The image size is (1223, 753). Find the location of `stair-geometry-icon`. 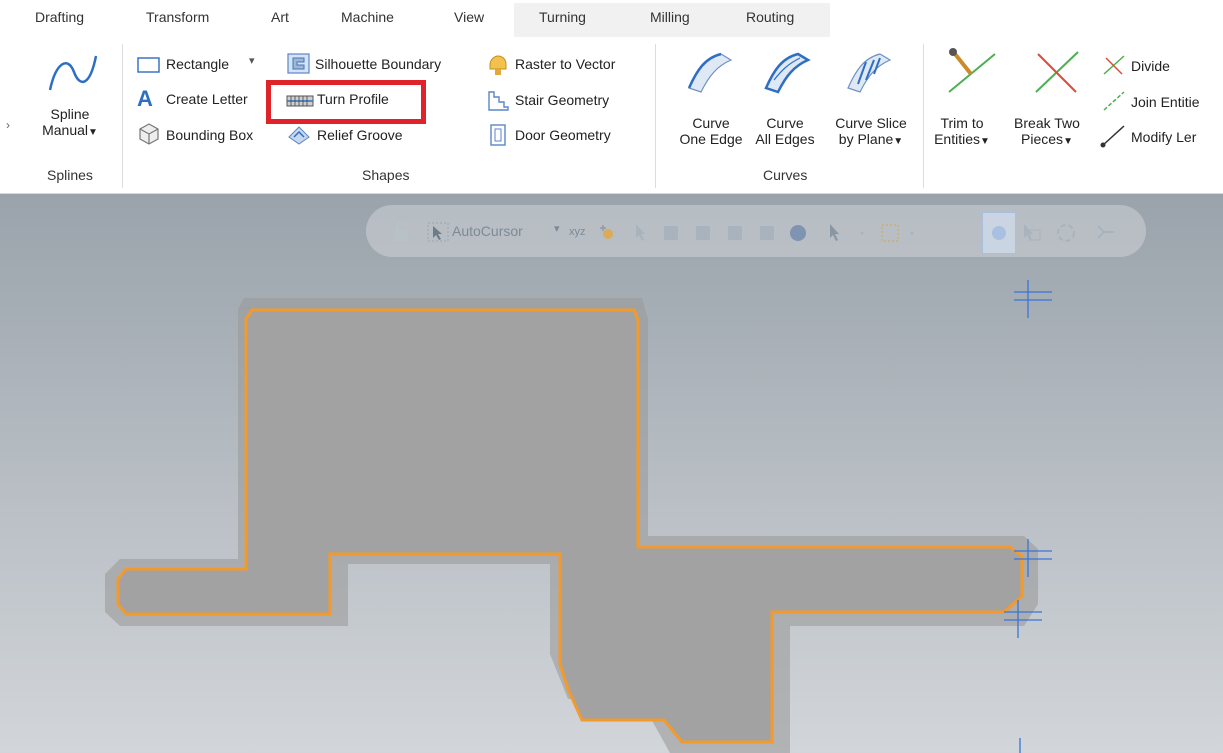

stair-geometry-icon is located at coordinates (498, 101).